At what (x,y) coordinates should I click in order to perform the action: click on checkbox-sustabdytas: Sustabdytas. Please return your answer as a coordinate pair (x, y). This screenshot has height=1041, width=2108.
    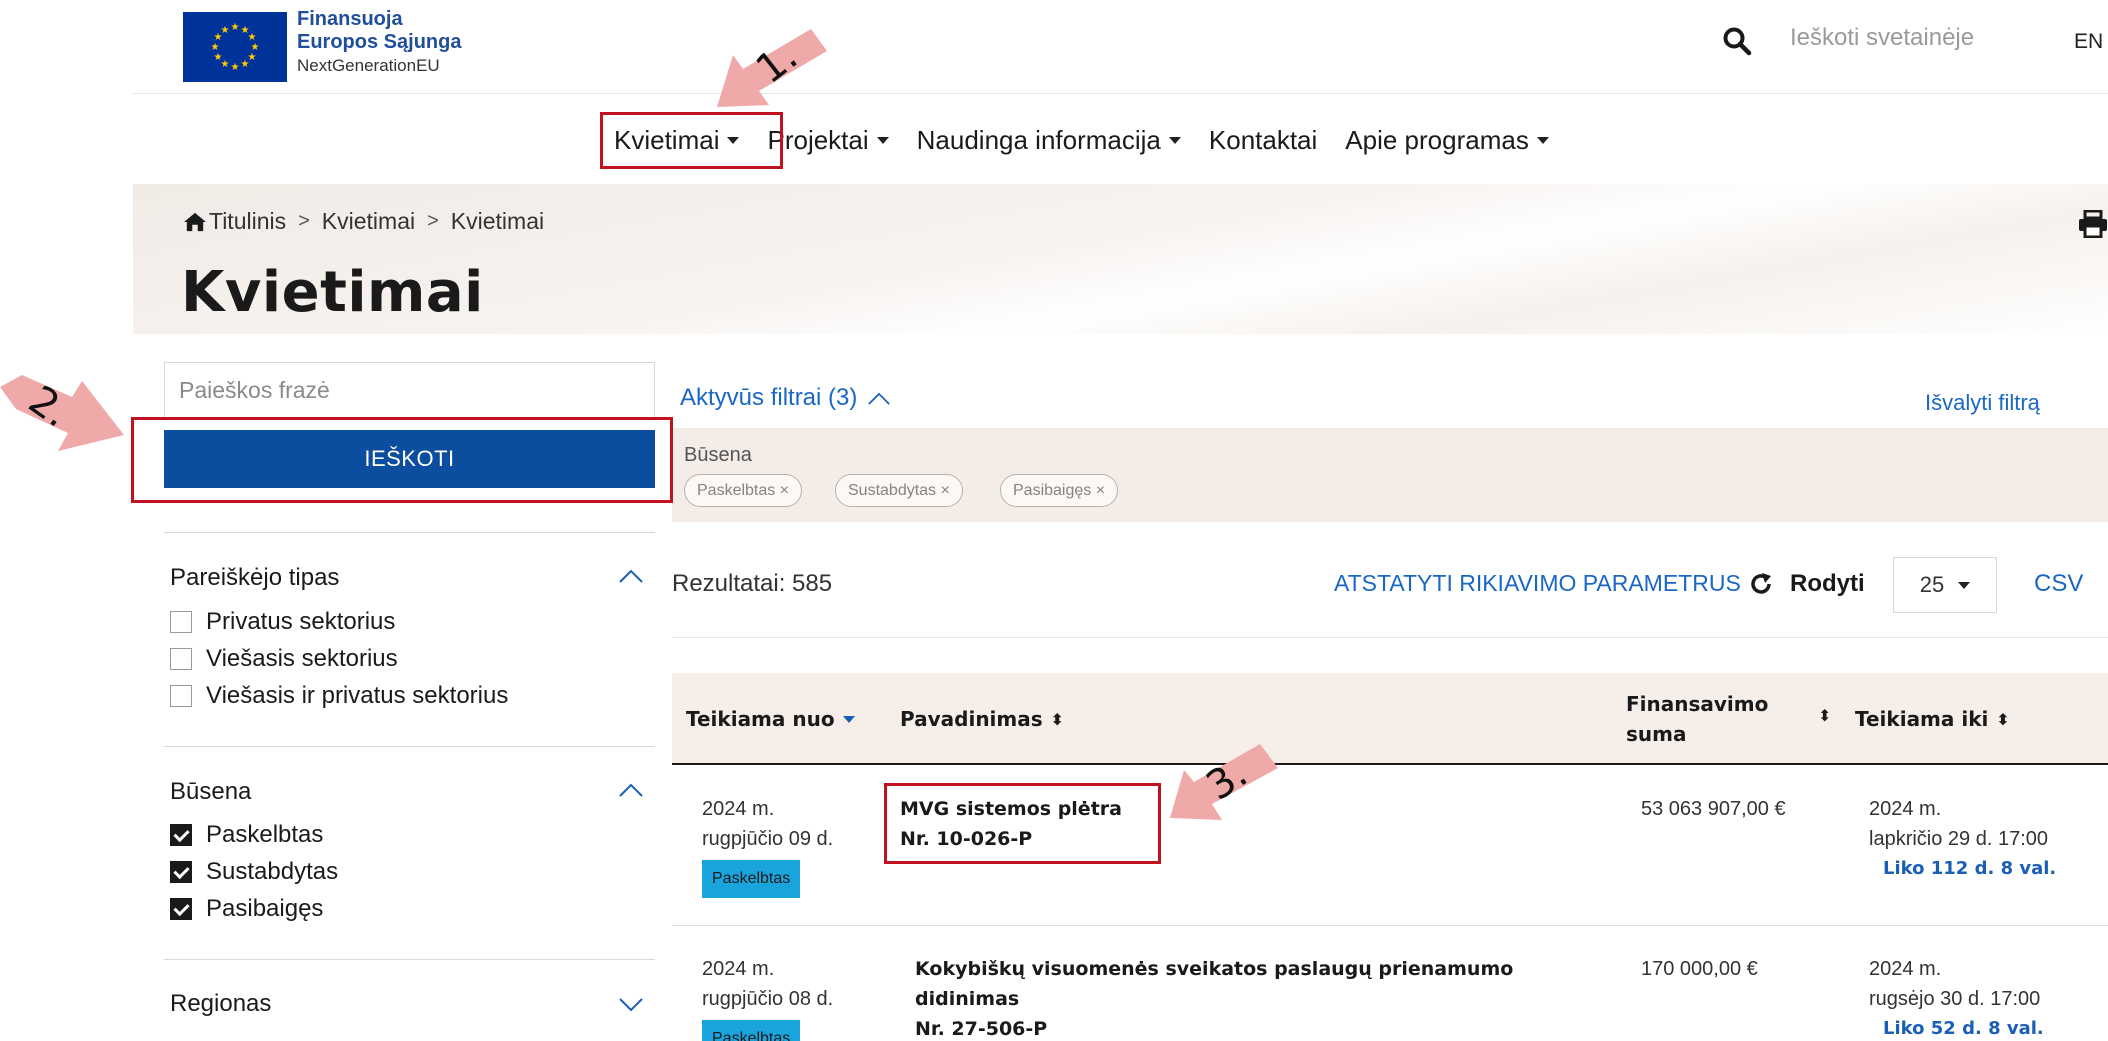
    Looking at the image, I should click on (254, 871).